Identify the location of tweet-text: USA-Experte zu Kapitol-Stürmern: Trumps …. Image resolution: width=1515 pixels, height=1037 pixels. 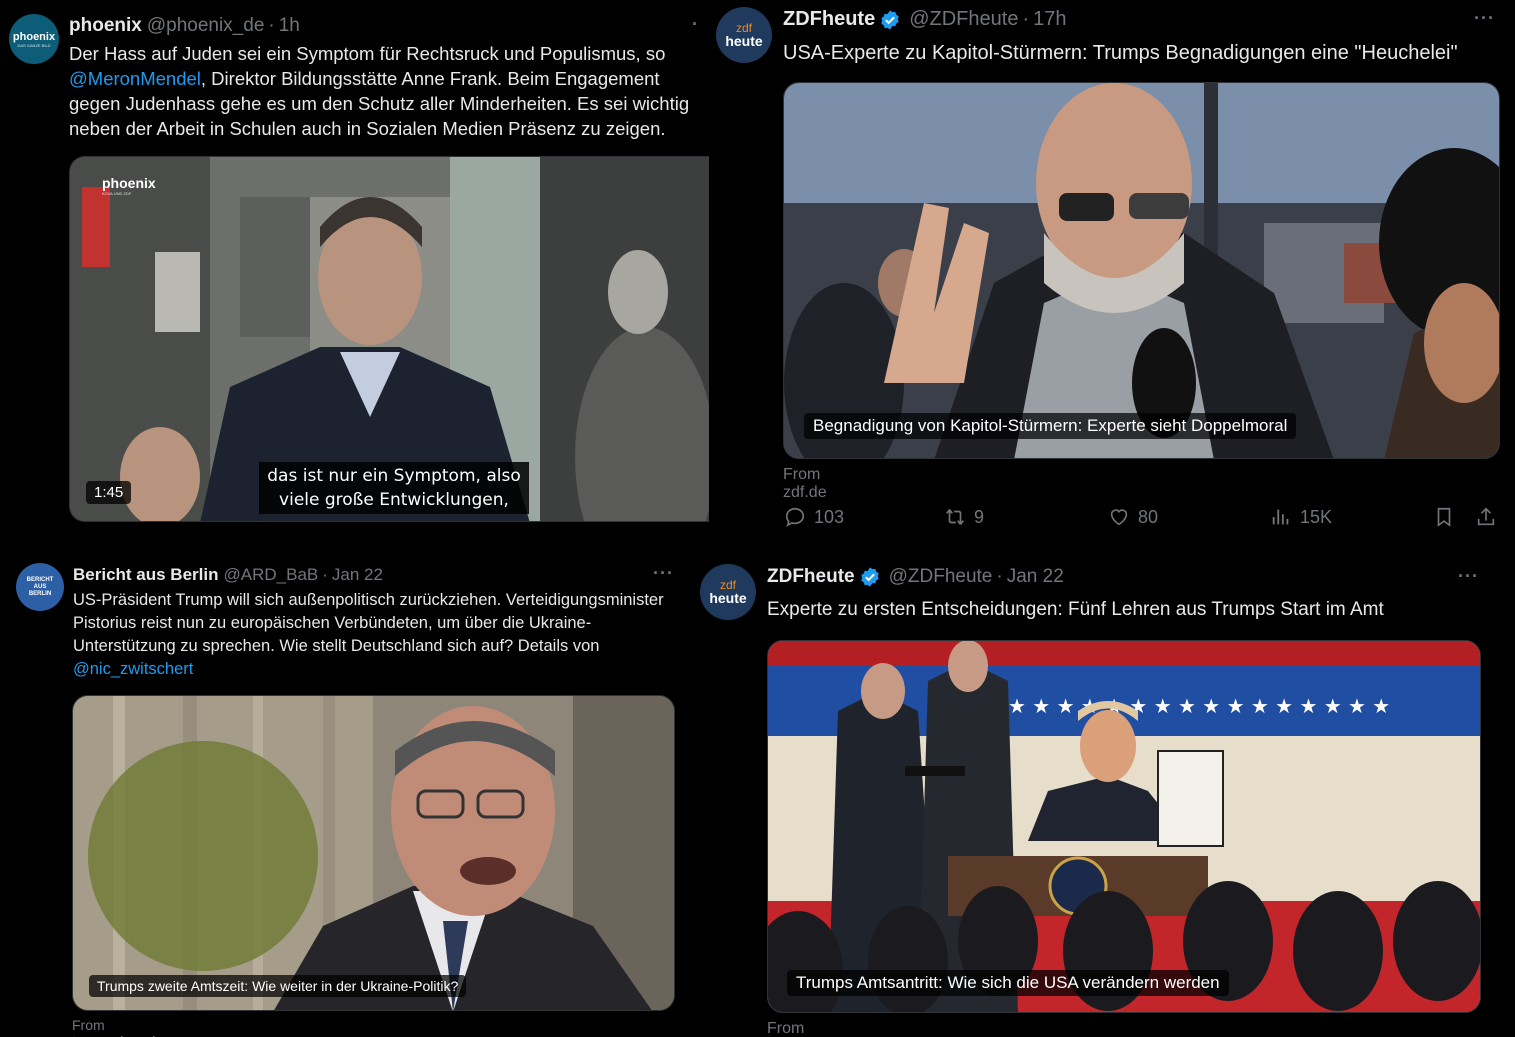
(1120, 53).